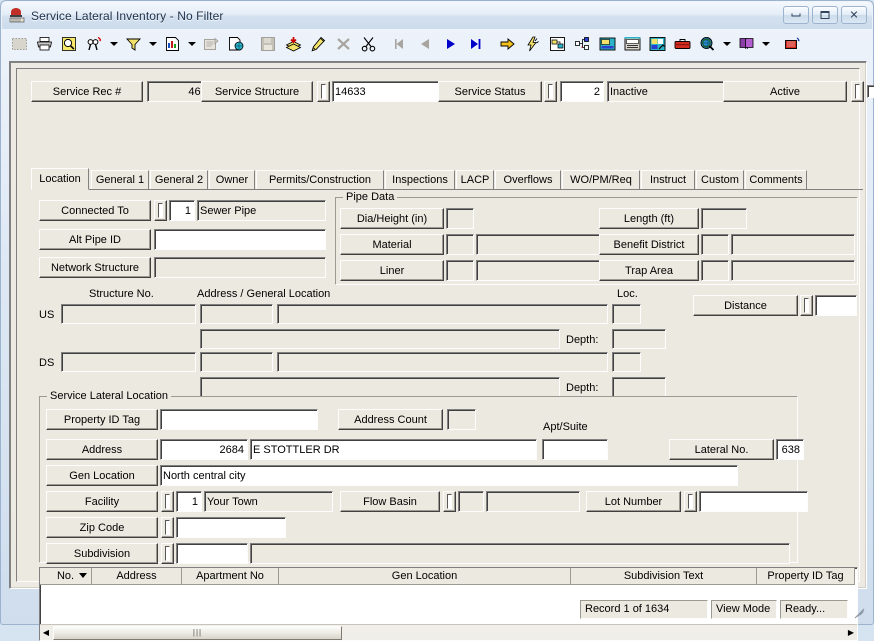  Describe the element at coordinates (726, 44) in the screenshot. I see `globe-dropdown-icon` at that location.